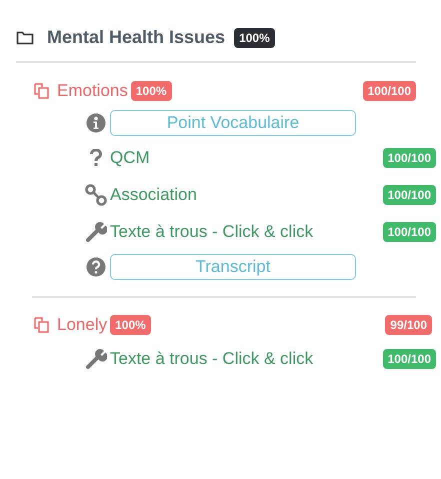 This screenshot has height=479, width=441. I want to click on lesson-button: Point Vocabulaire, so click(233, 123).